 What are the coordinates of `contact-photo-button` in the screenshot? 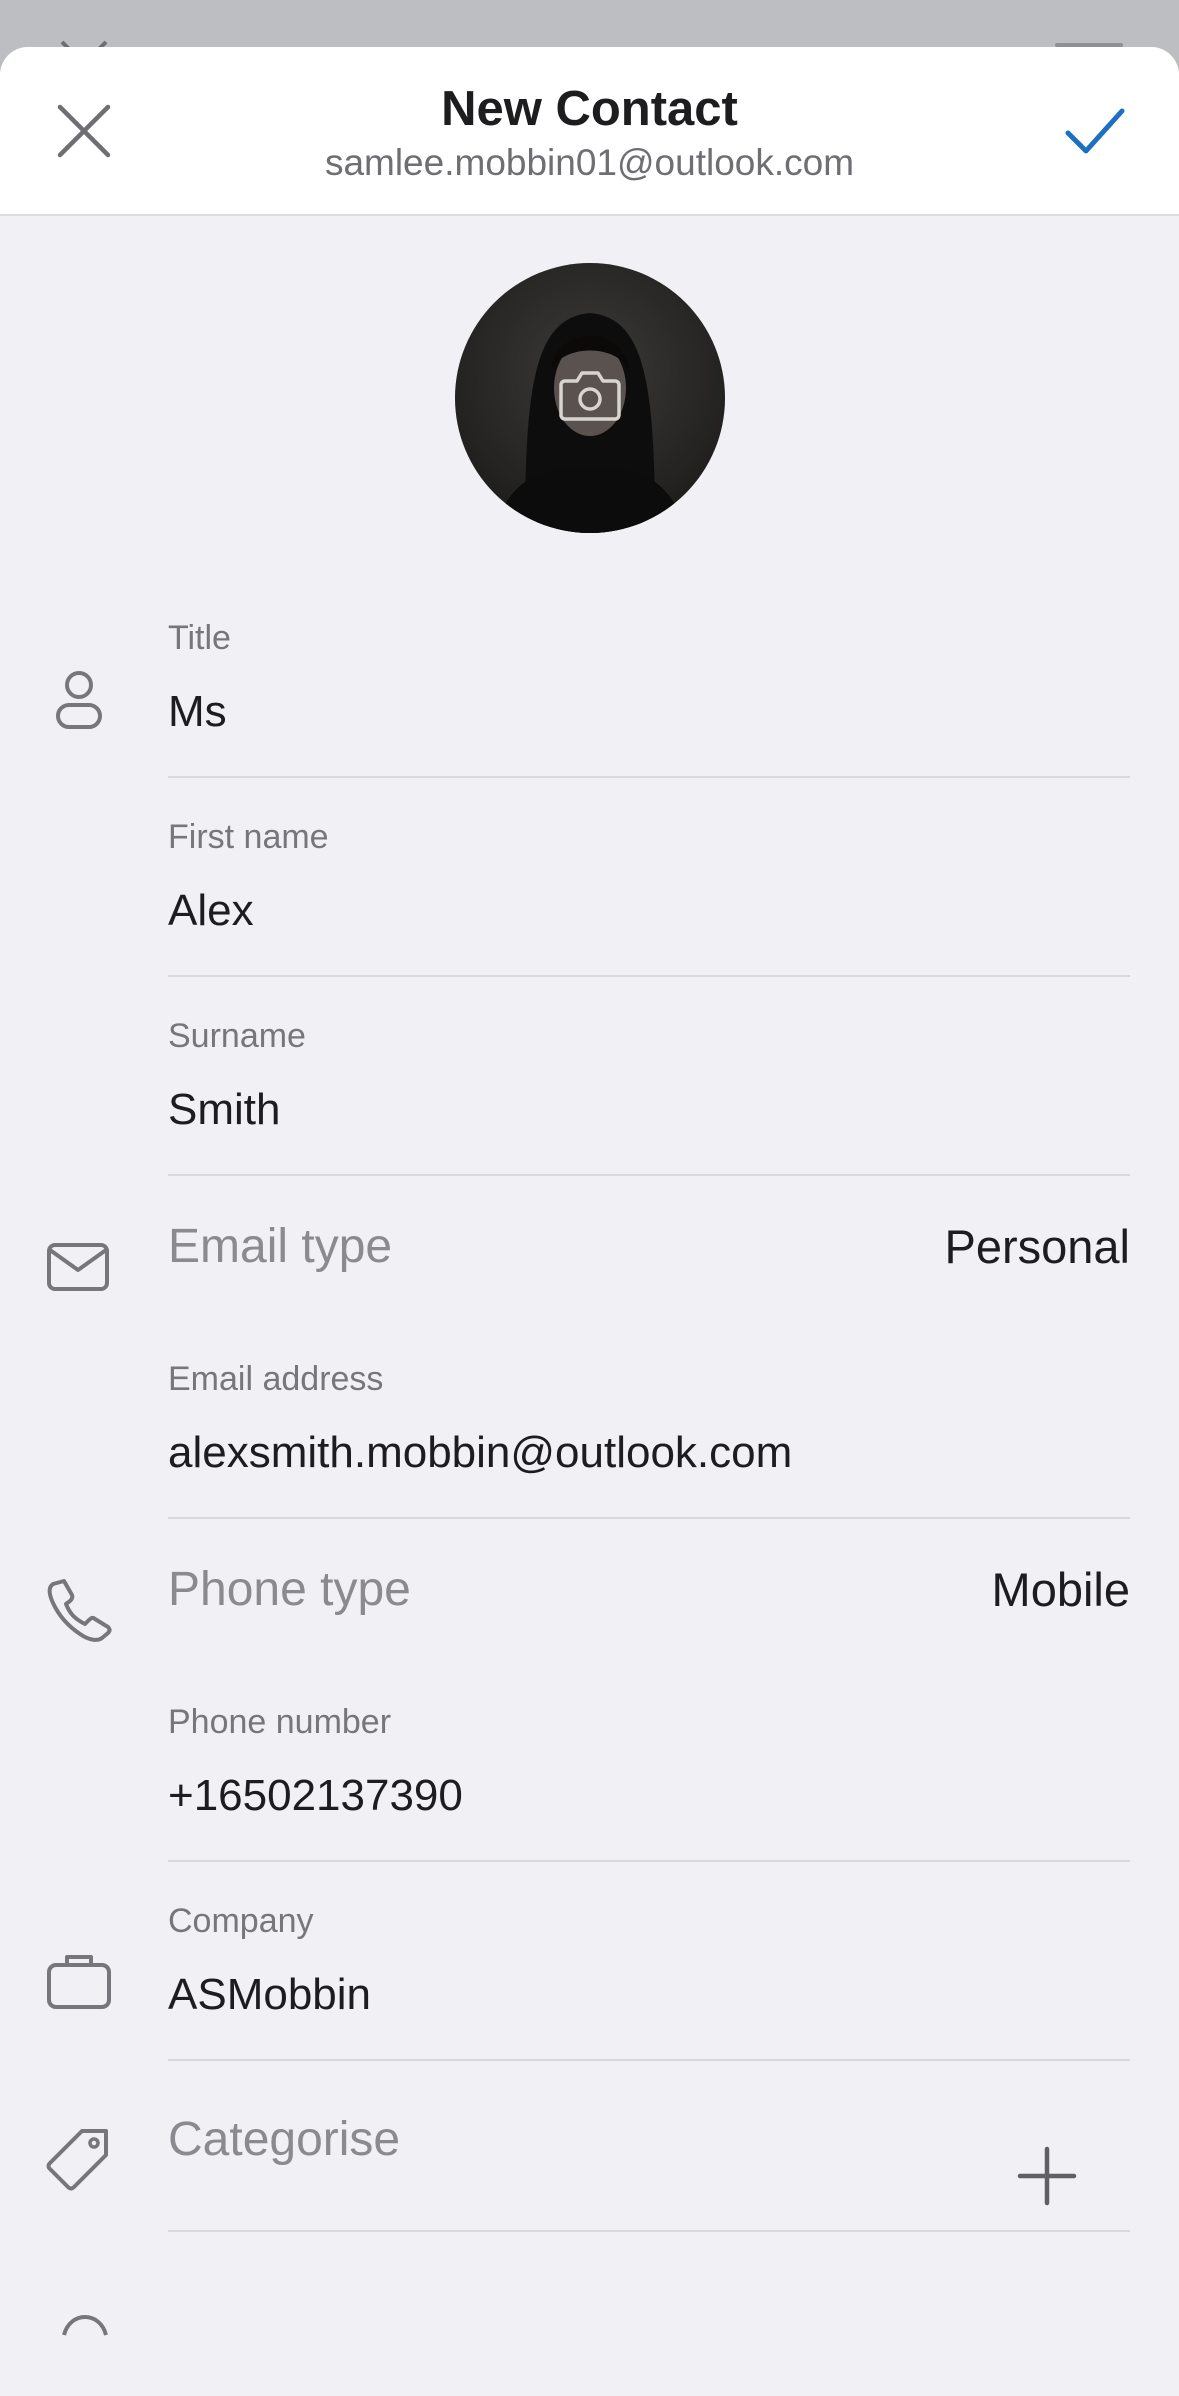 It's located at (590, 398).